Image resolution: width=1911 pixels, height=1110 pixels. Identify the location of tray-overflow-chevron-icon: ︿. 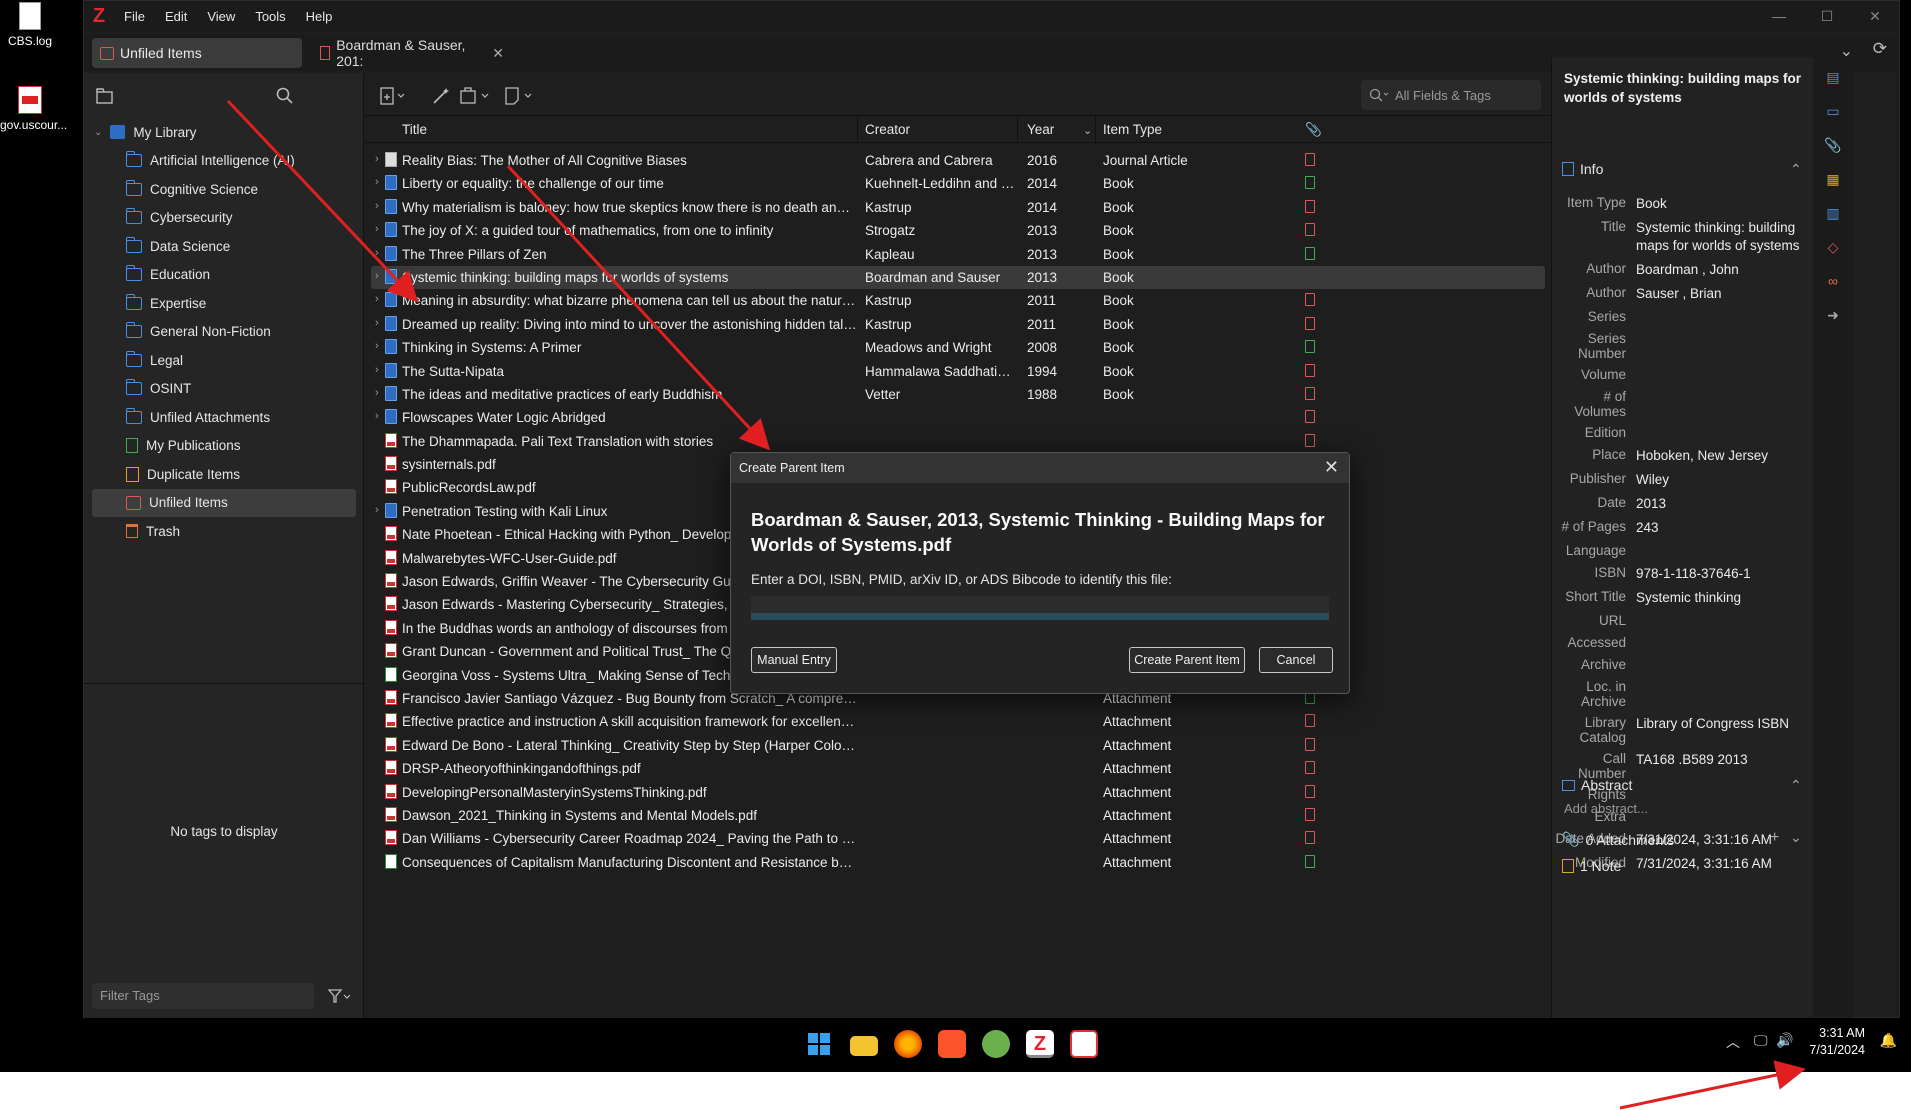
(1733, 1042).